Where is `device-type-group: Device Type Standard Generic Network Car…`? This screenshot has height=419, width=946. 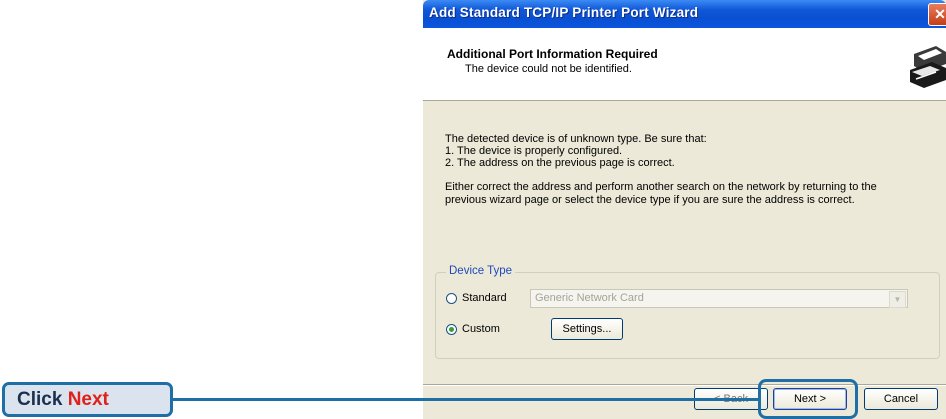
device-type-group: Device Type Standard Generic Network Car… is located at coordinates (687, 312).